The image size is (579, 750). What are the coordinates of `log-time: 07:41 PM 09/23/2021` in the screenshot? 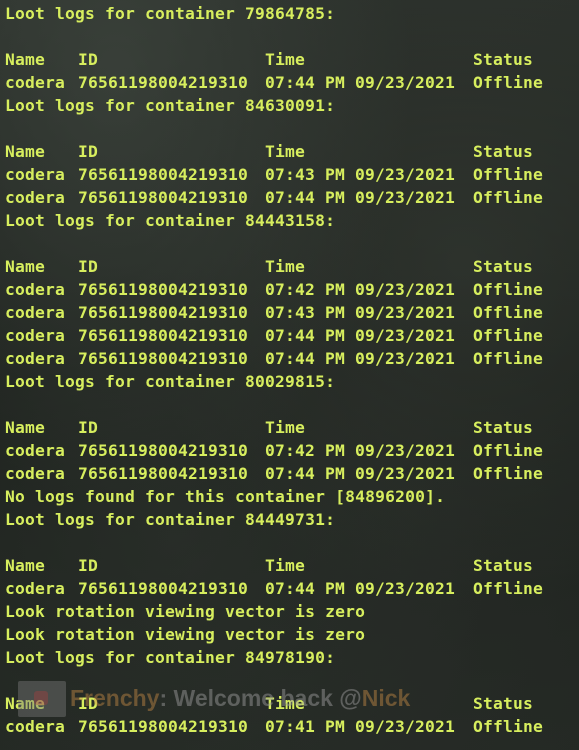 It's located at (360, 726).